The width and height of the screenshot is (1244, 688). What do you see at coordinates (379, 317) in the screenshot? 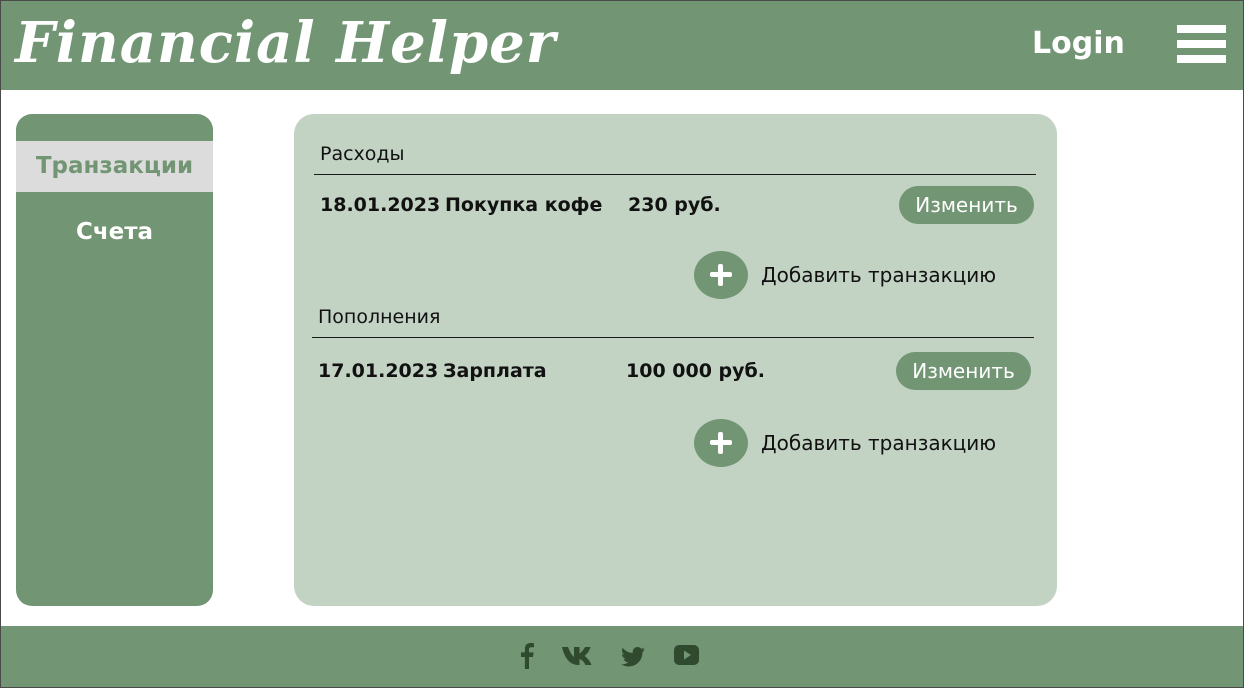
I see `income-section-title: Пополнения` at bounding box center [379, 317].